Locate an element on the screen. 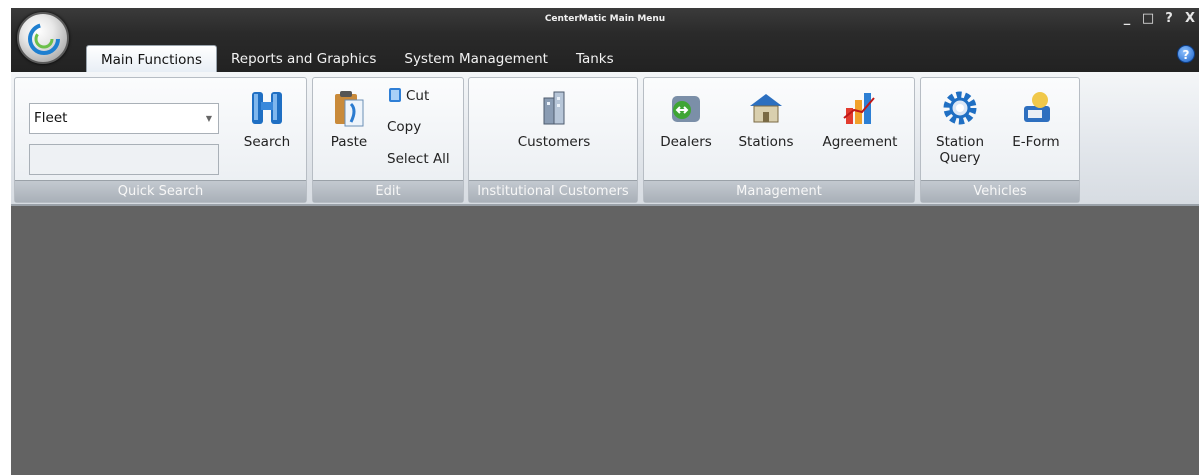  dealers-button: Dealers is located at coordinates (686, 119).